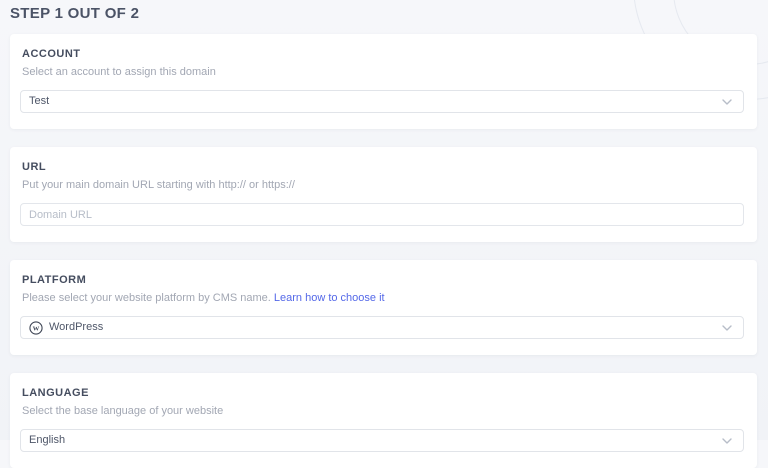 The image size is (768, 468). I want to click on domain-url-input, so click(382, 214).